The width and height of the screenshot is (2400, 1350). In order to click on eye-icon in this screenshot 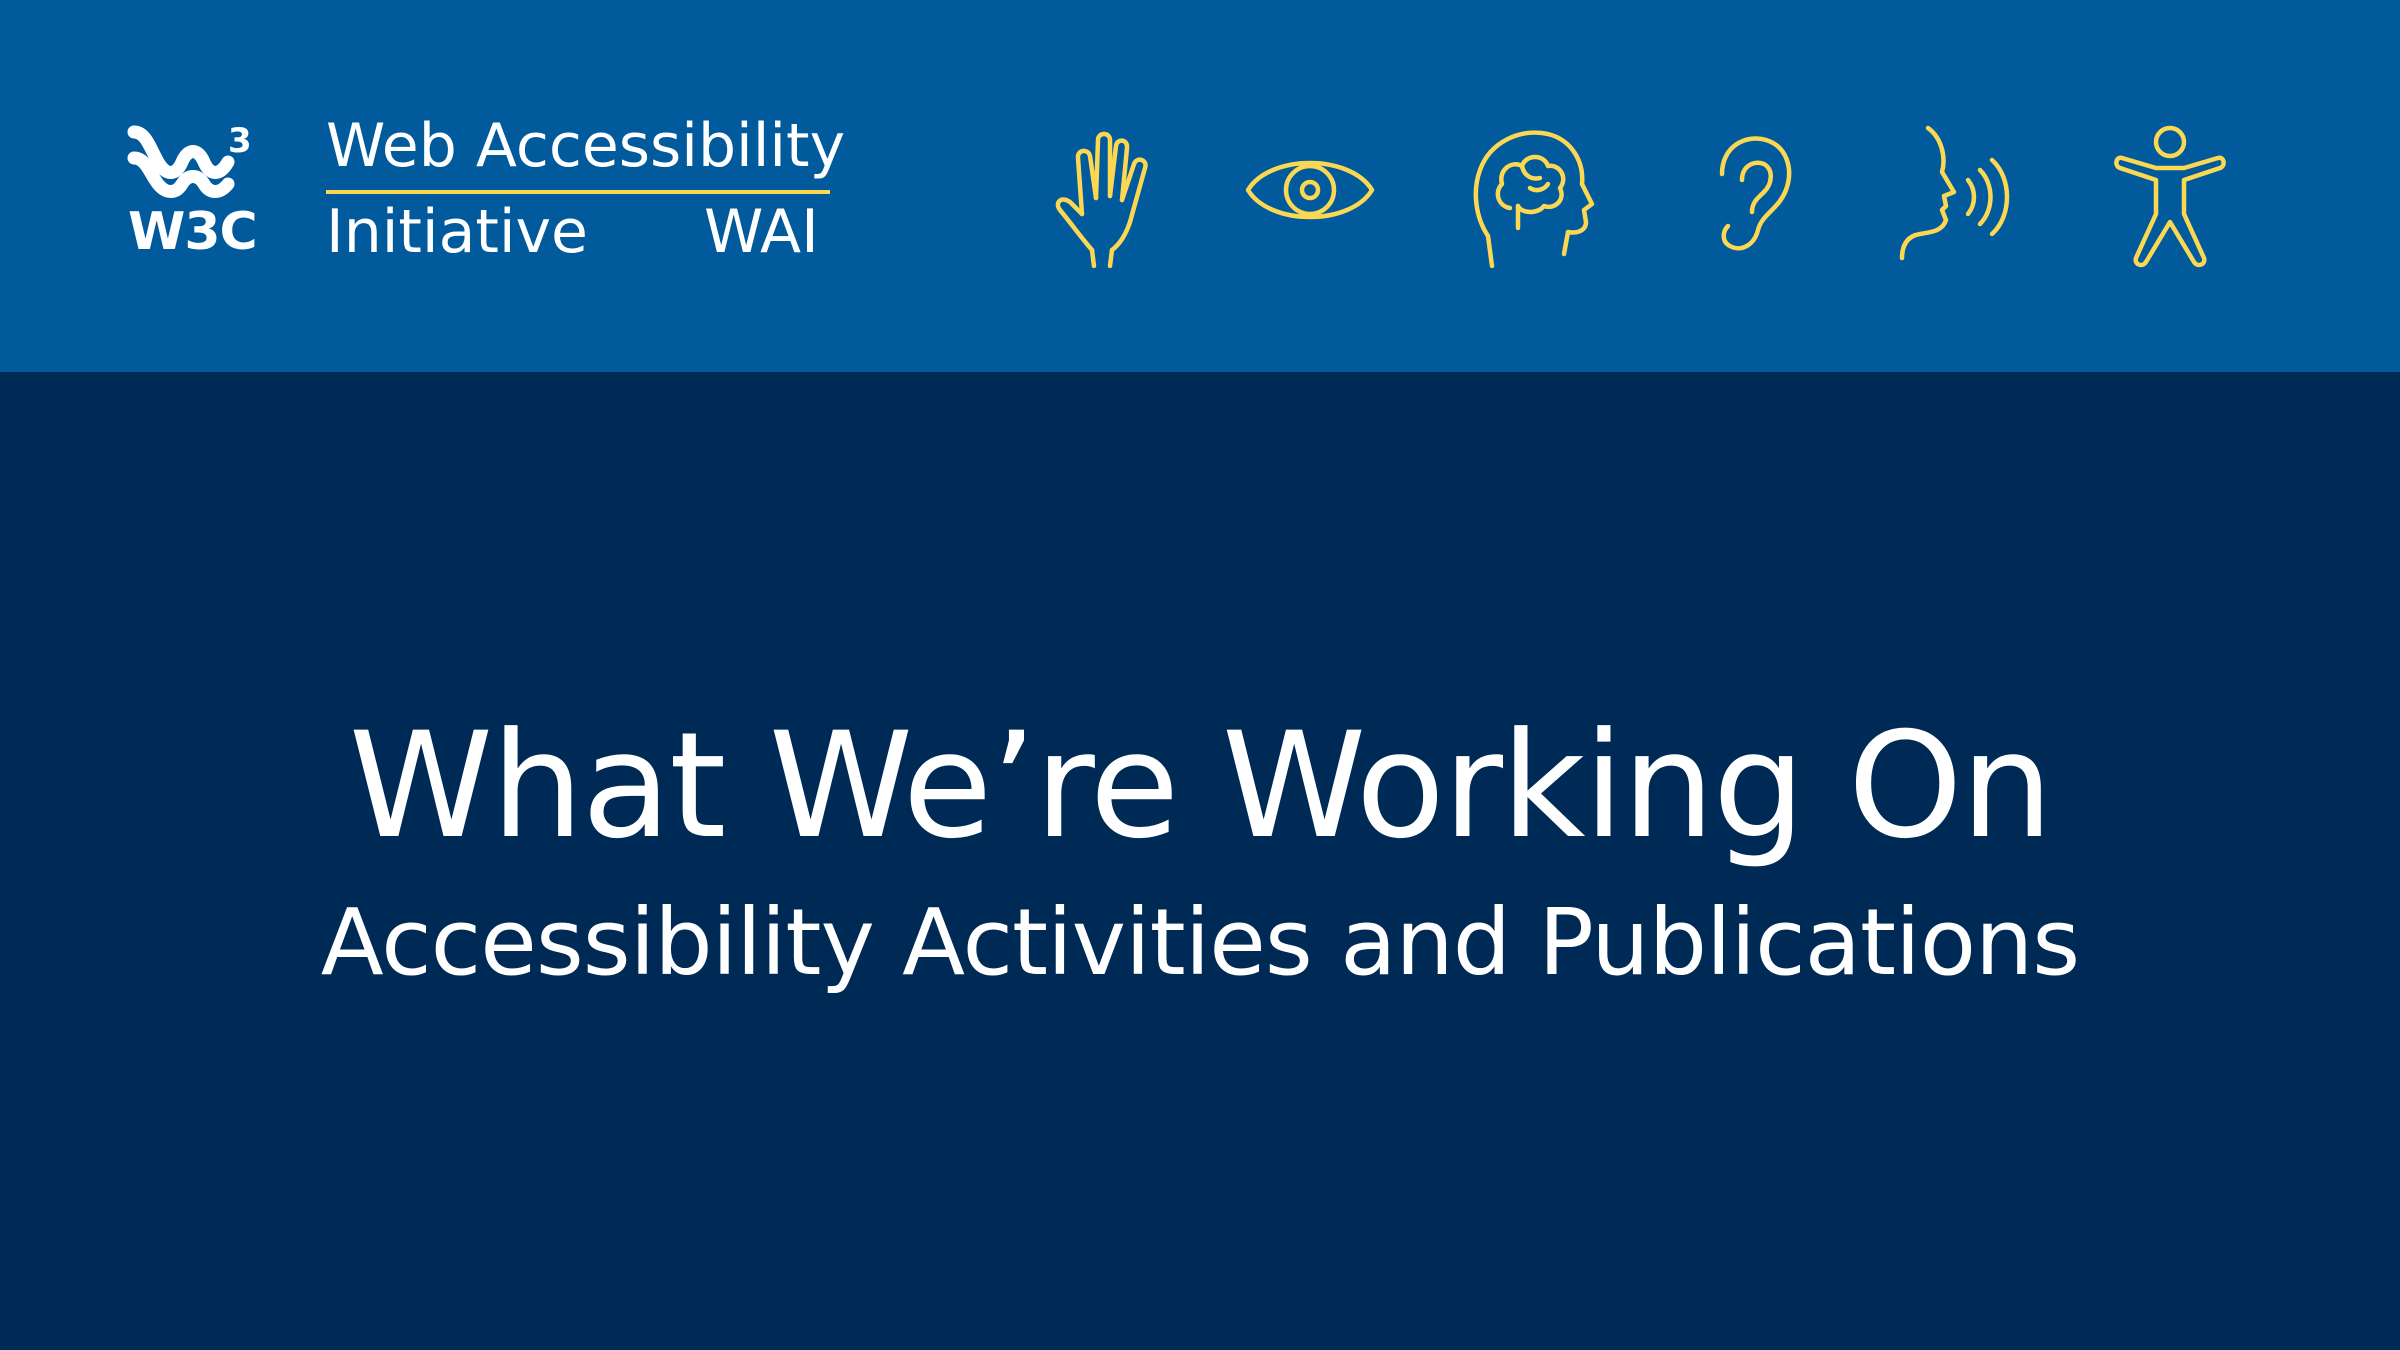, I will do `click(1310, 193)`.